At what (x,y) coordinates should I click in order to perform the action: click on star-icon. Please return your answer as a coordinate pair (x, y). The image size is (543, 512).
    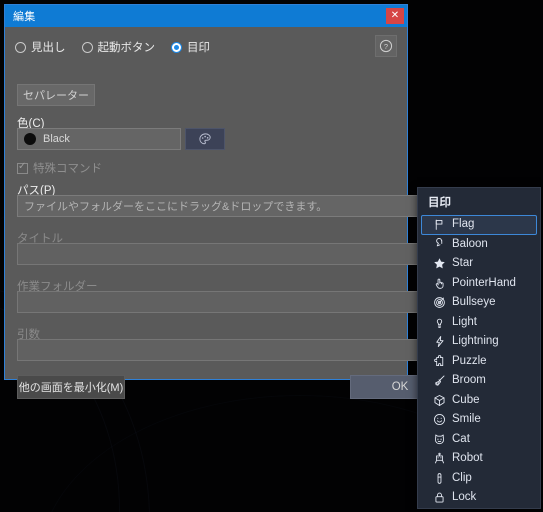
    Looking at the image, I should click on (439, 263).